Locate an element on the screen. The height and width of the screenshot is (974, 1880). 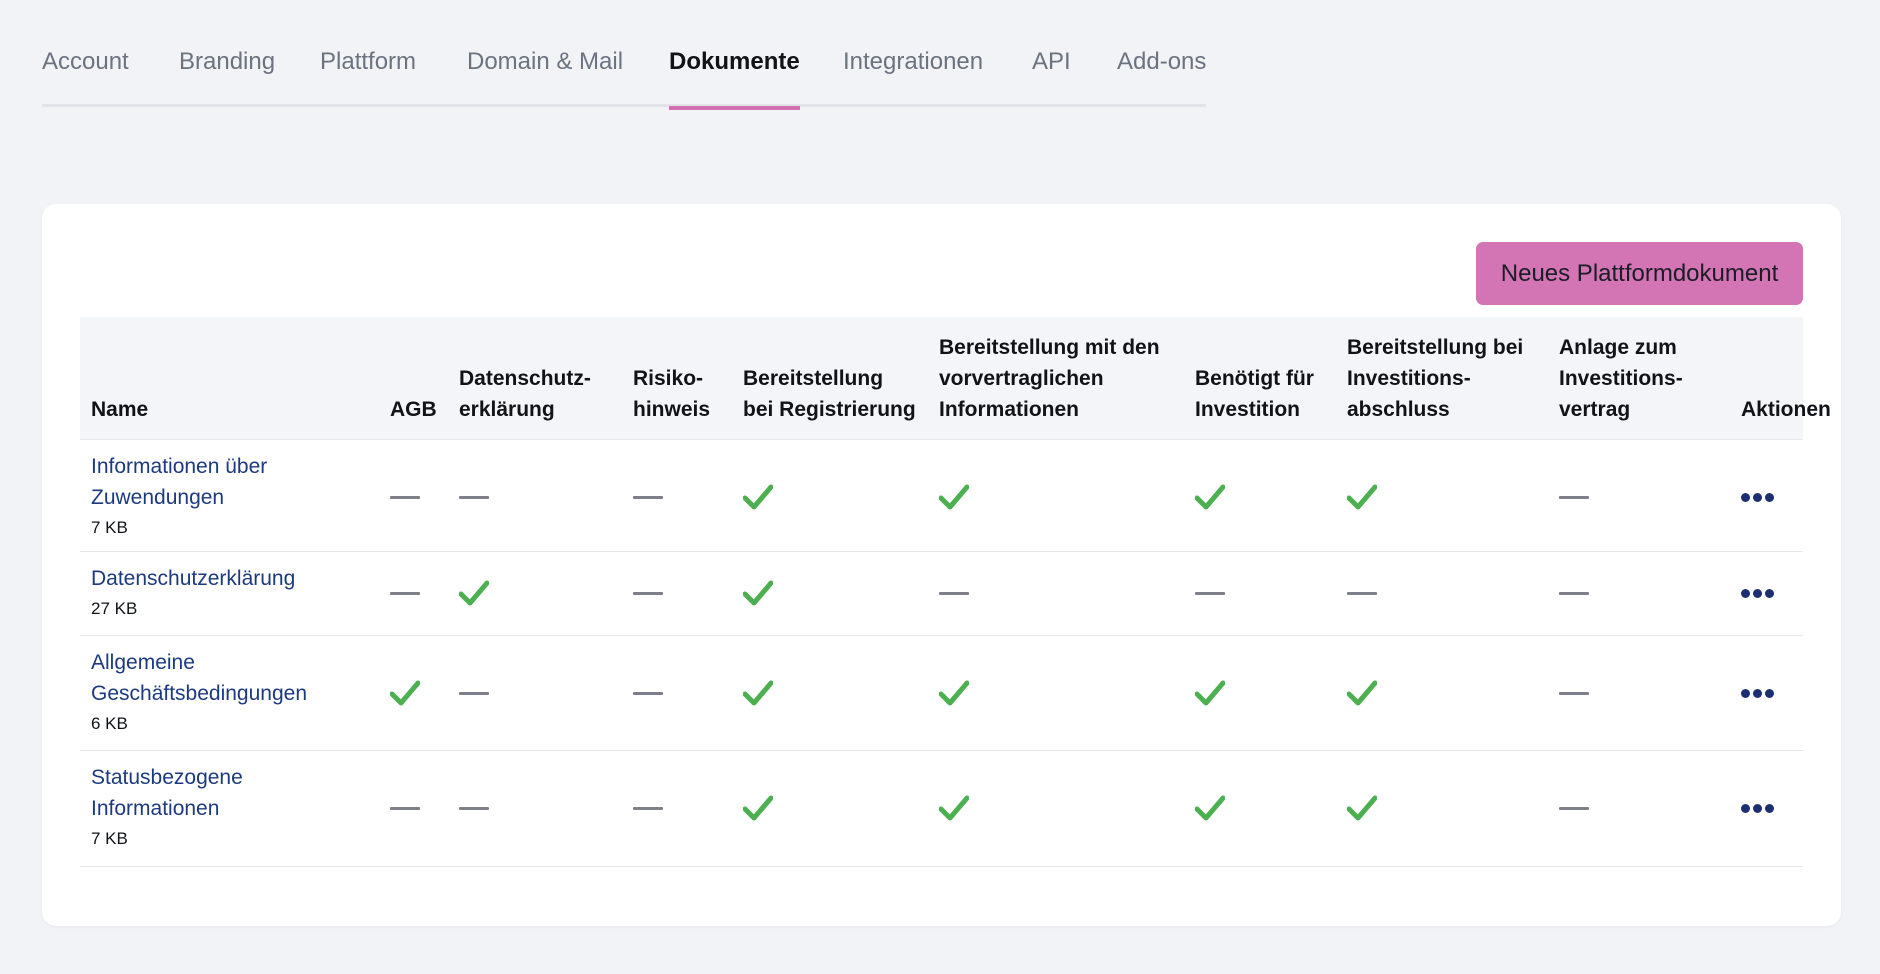
table-row: Datenschutzerklärung 27 KB is located at coordinates (941, 593).